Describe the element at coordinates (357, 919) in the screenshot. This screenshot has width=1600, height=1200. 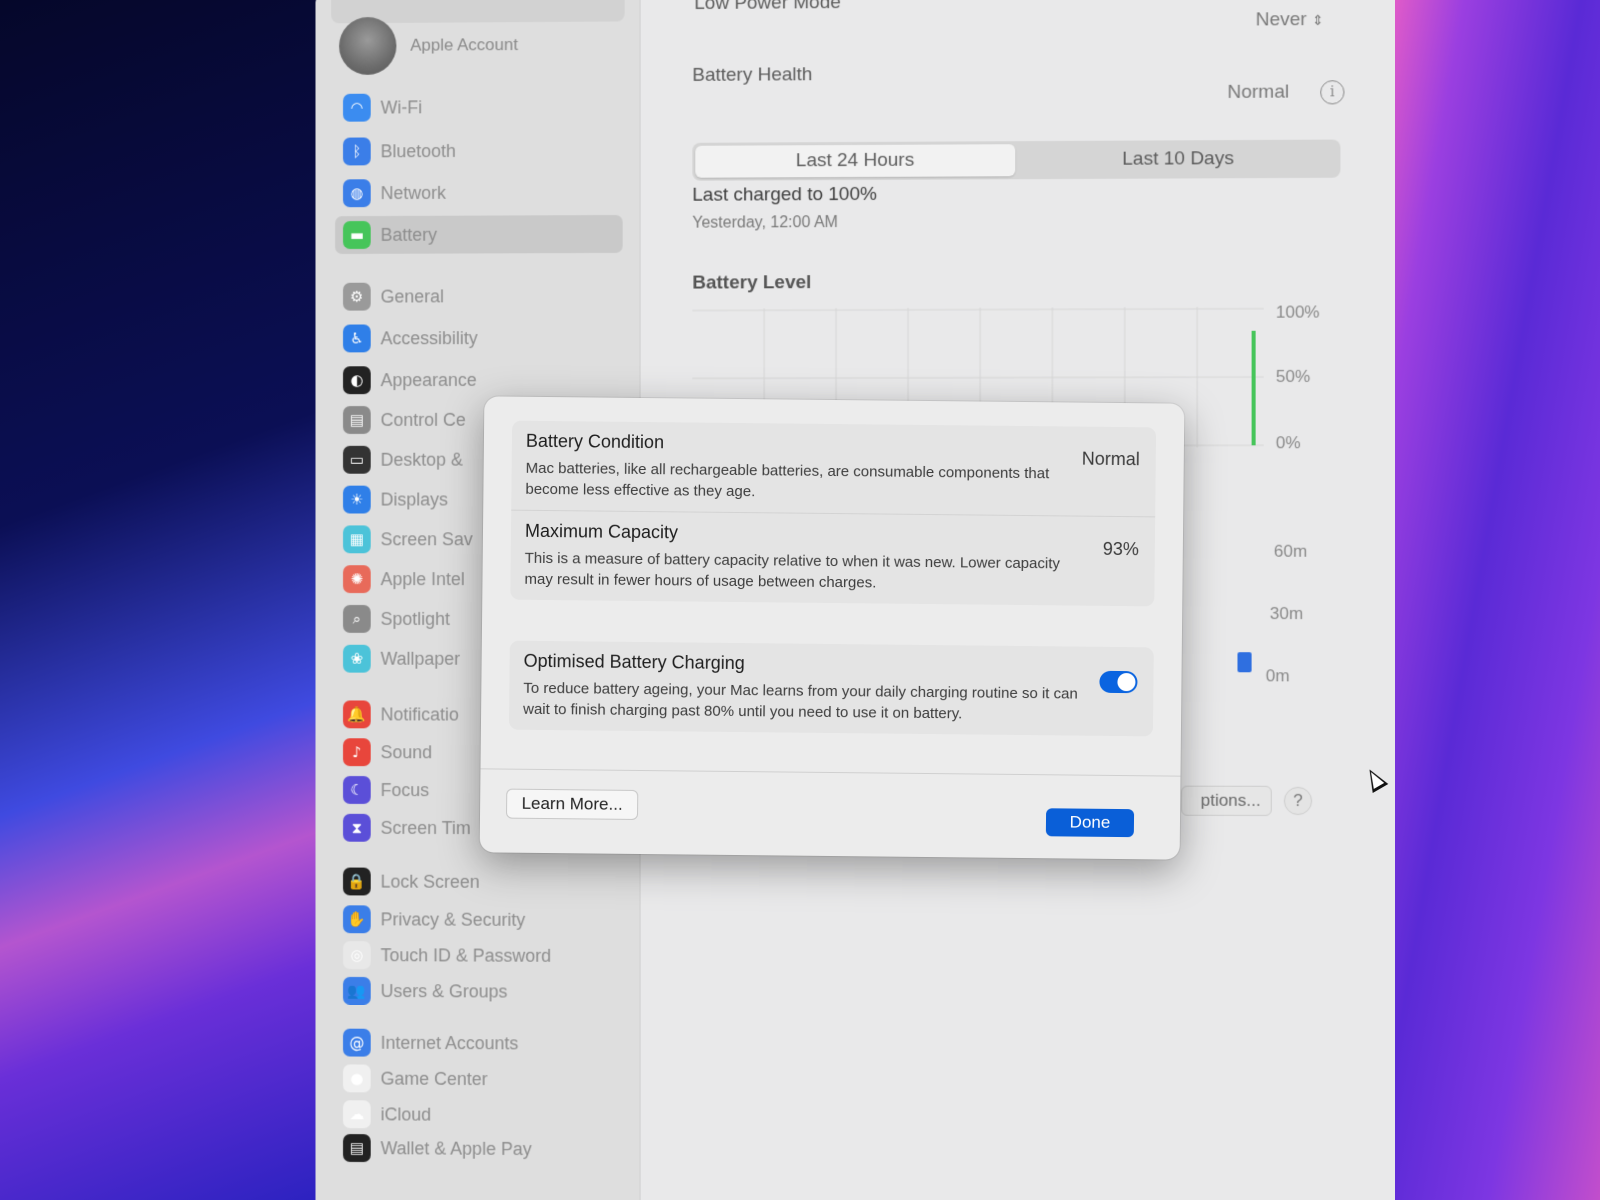
I see `privacy-hand-icon: ✋` at that location.